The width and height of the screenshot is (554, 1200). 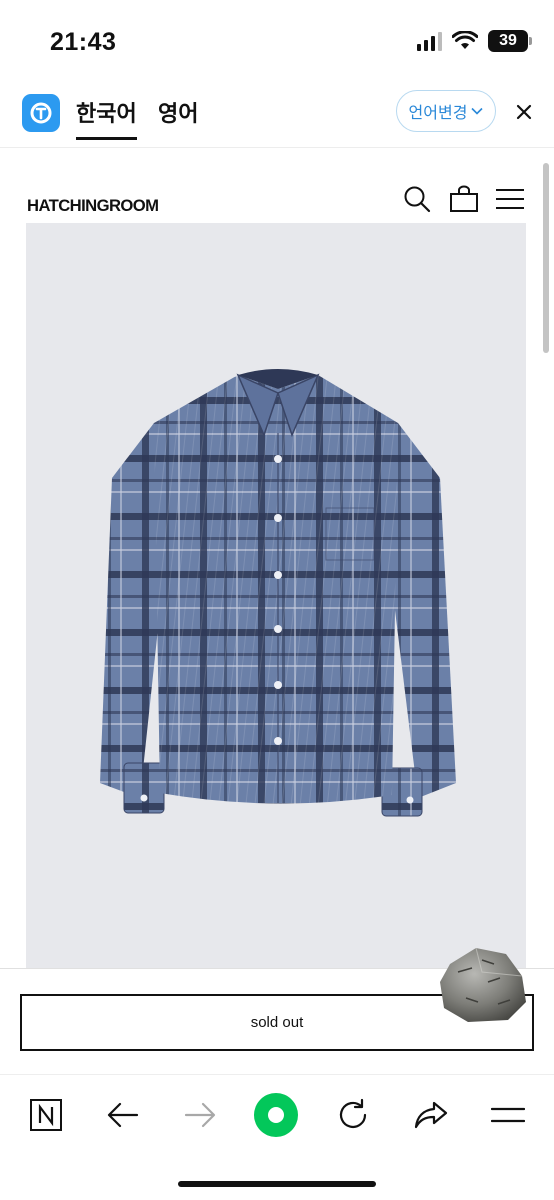 I want to click on papago-logo-icon, so click(x=41, y=113).